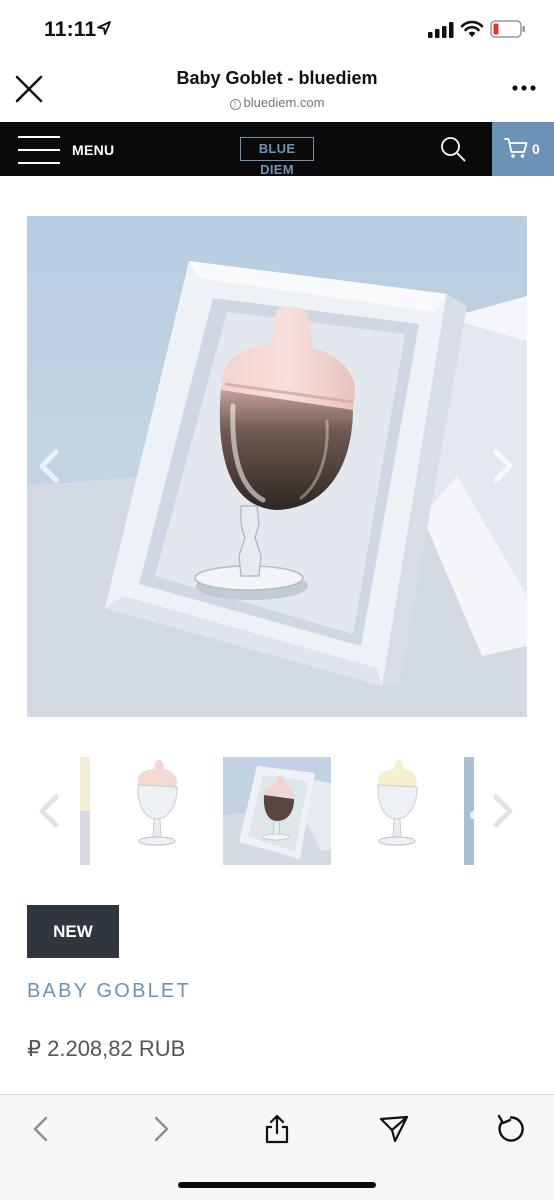 The height and width of the screenshot is (1200, 554). What do you see at coordinates (235, 104) in the screenshot?
I see `info-icon: !` at bounding box center [235, 104].